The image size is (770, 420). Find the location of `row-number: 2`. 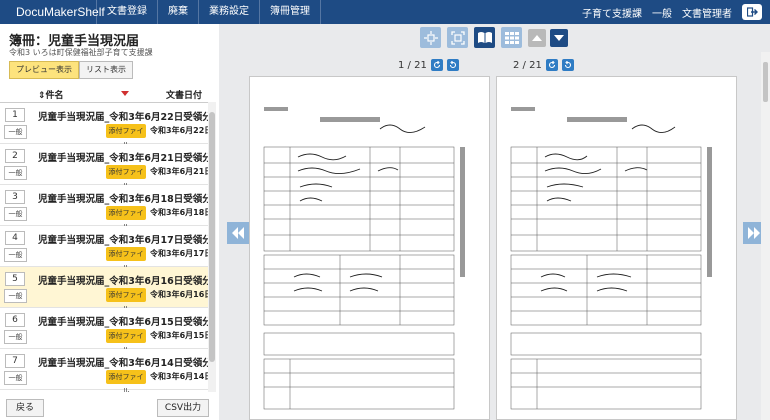

row-number: 2 is located at coordinates (15, 156).